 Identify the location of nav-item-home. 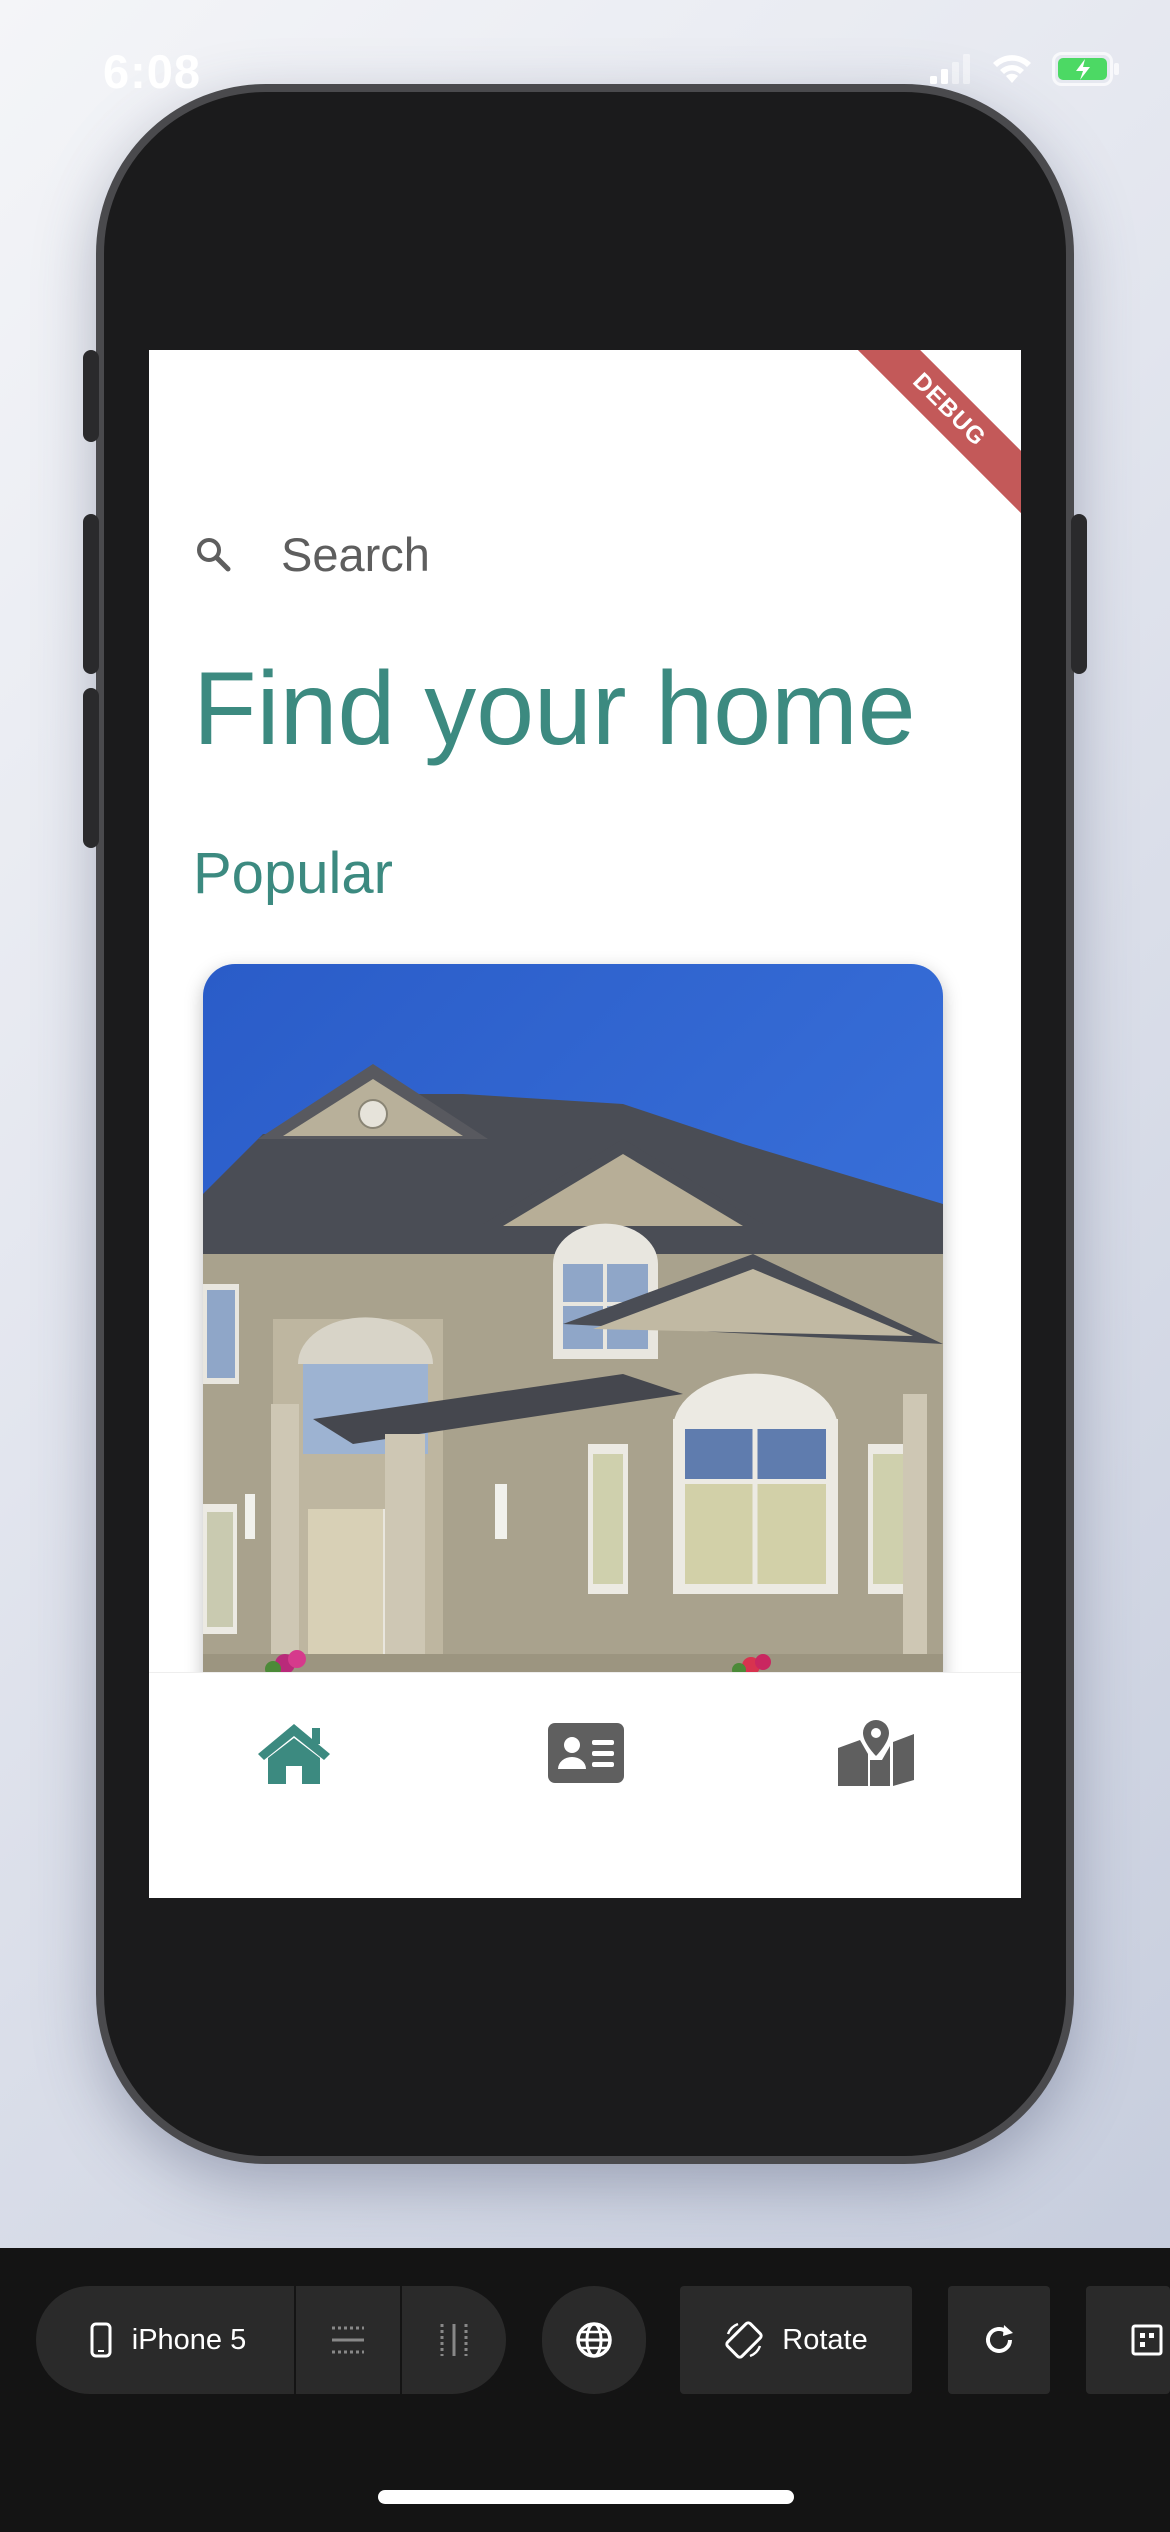
(294, 1753).